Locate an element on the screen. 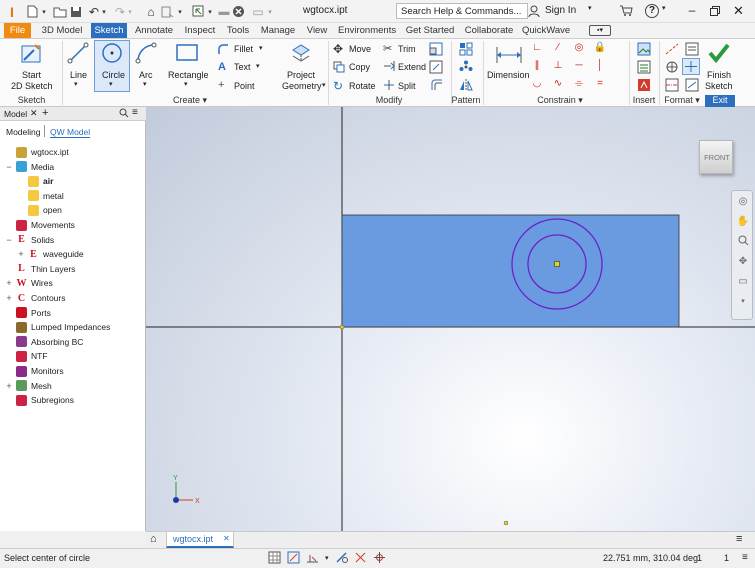 The height and width of the screenshot is (568, 755). open-folder-icon is located at coordinates (60, 11).